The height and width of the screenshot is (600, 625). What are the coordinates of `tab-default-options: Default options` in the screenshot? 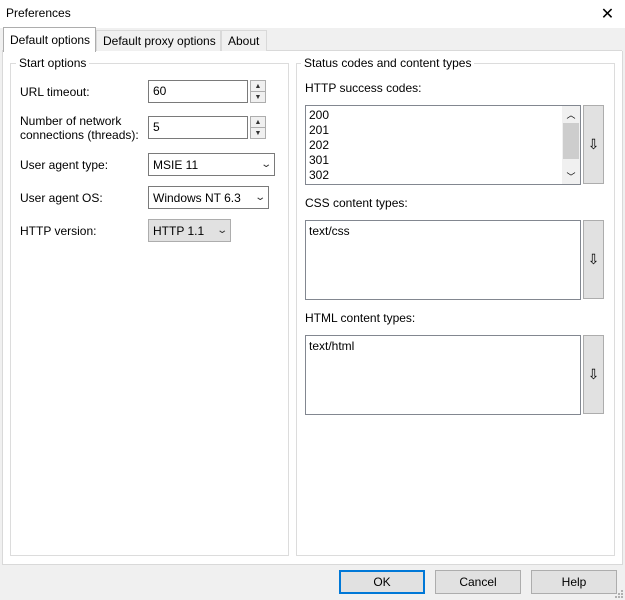 It's located at (49, 39).